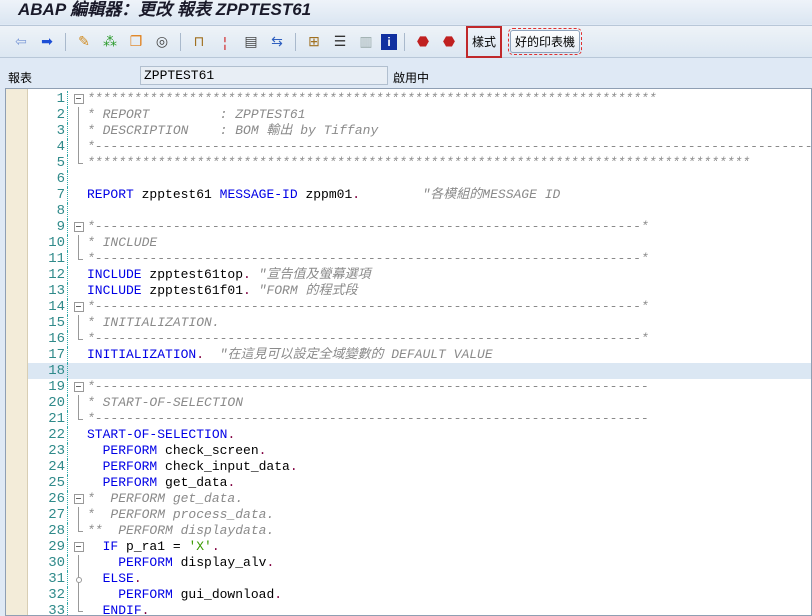 Image resolution: width=812 pixels, height=616 pixels. I want to click on code-line: 20 * START-OF-SELECTION, so click(419, 403).